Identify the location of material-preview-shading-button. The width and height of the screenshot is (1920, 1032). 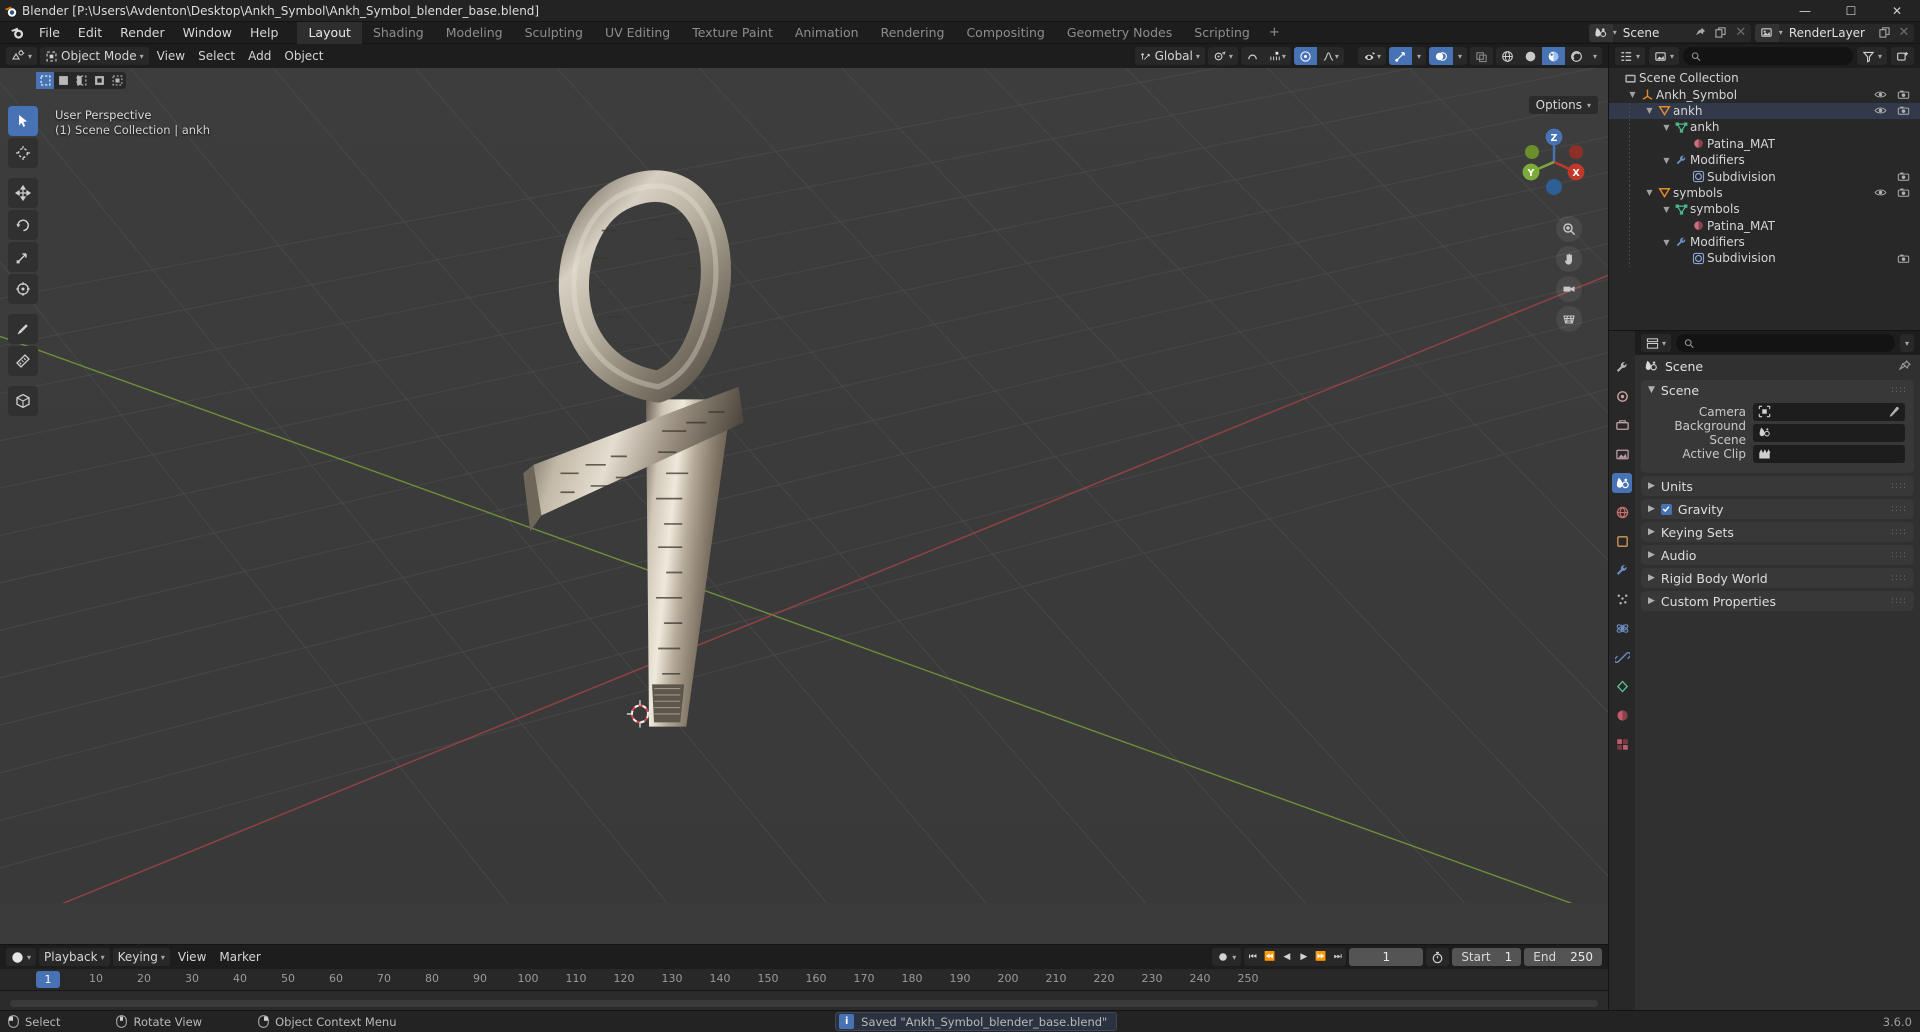
(1553, 56).